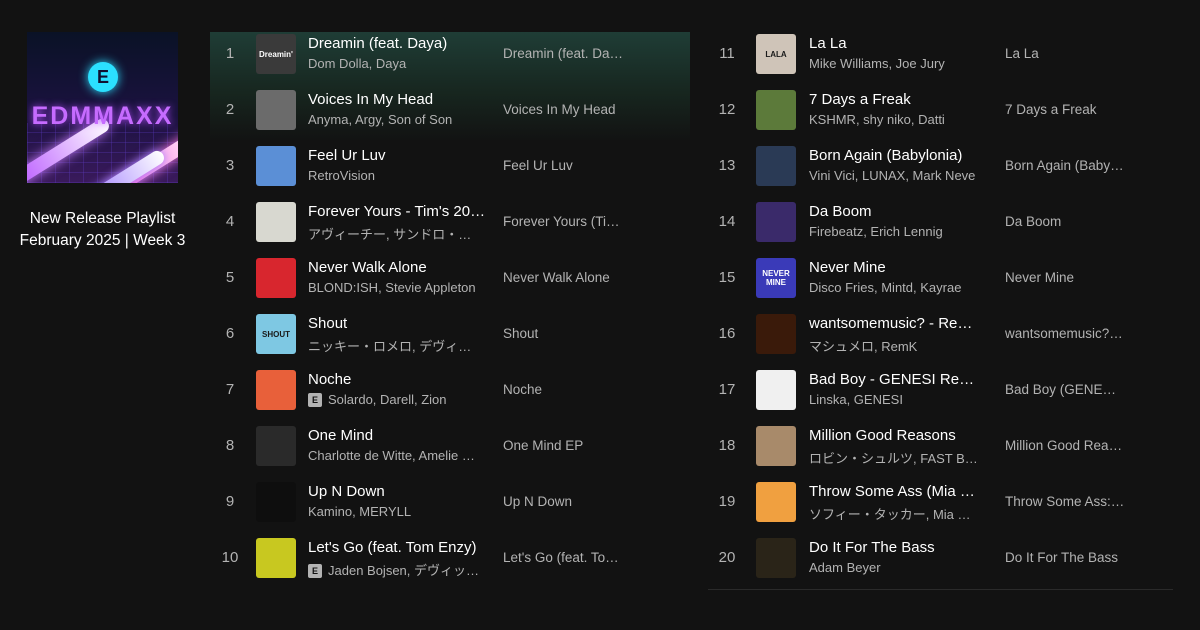 This screenshot has height=630, width=1200. Describe the element at coordinates (398, 99) in the screenshot. I see `track-title: Voices In My Head` at that location.